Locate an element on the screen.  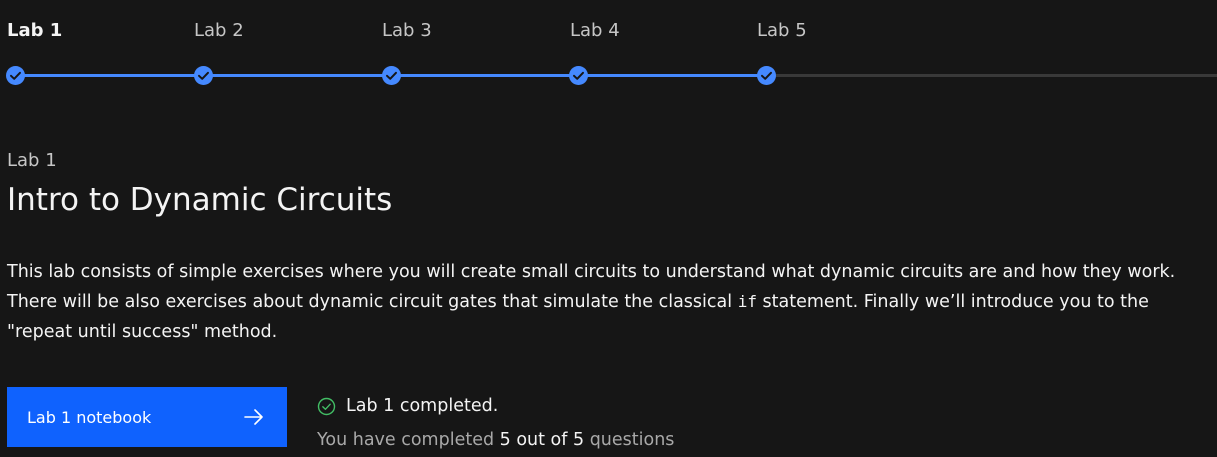
progress-suffix: questions is located at coordinates (629, 440).